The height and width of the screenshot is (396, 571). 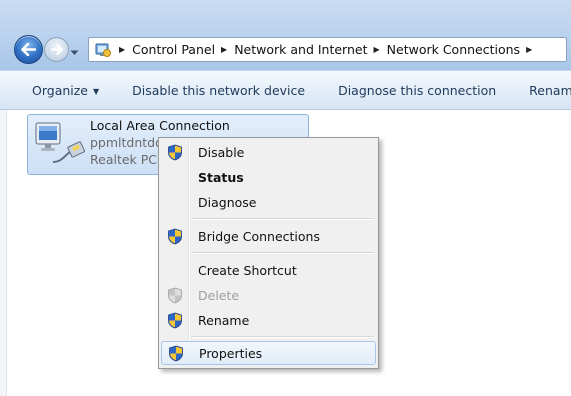 What do you see at coordinates (126, 142) in the screenshot?
I see `connection-status: ppmltdntdo` at bounding box center [126, 142].